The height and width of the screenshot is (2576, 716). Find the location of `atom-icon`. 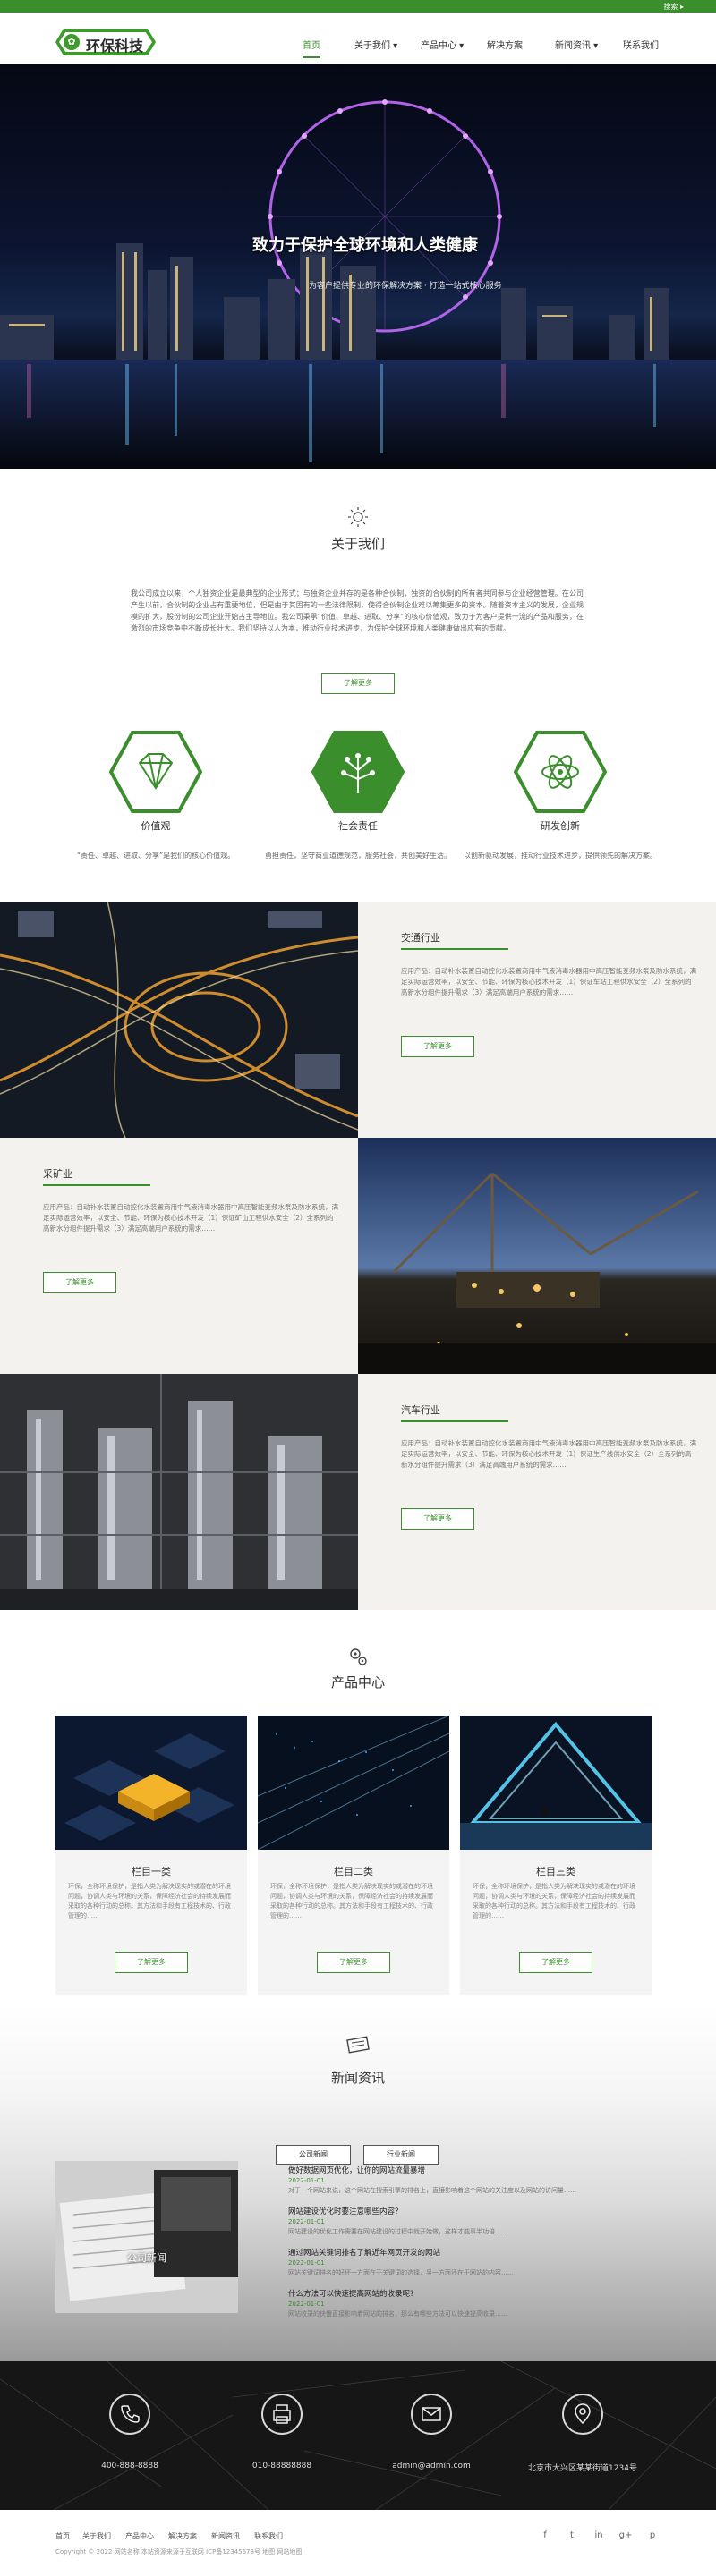

atom-icon is located at coordinates (560, 772).